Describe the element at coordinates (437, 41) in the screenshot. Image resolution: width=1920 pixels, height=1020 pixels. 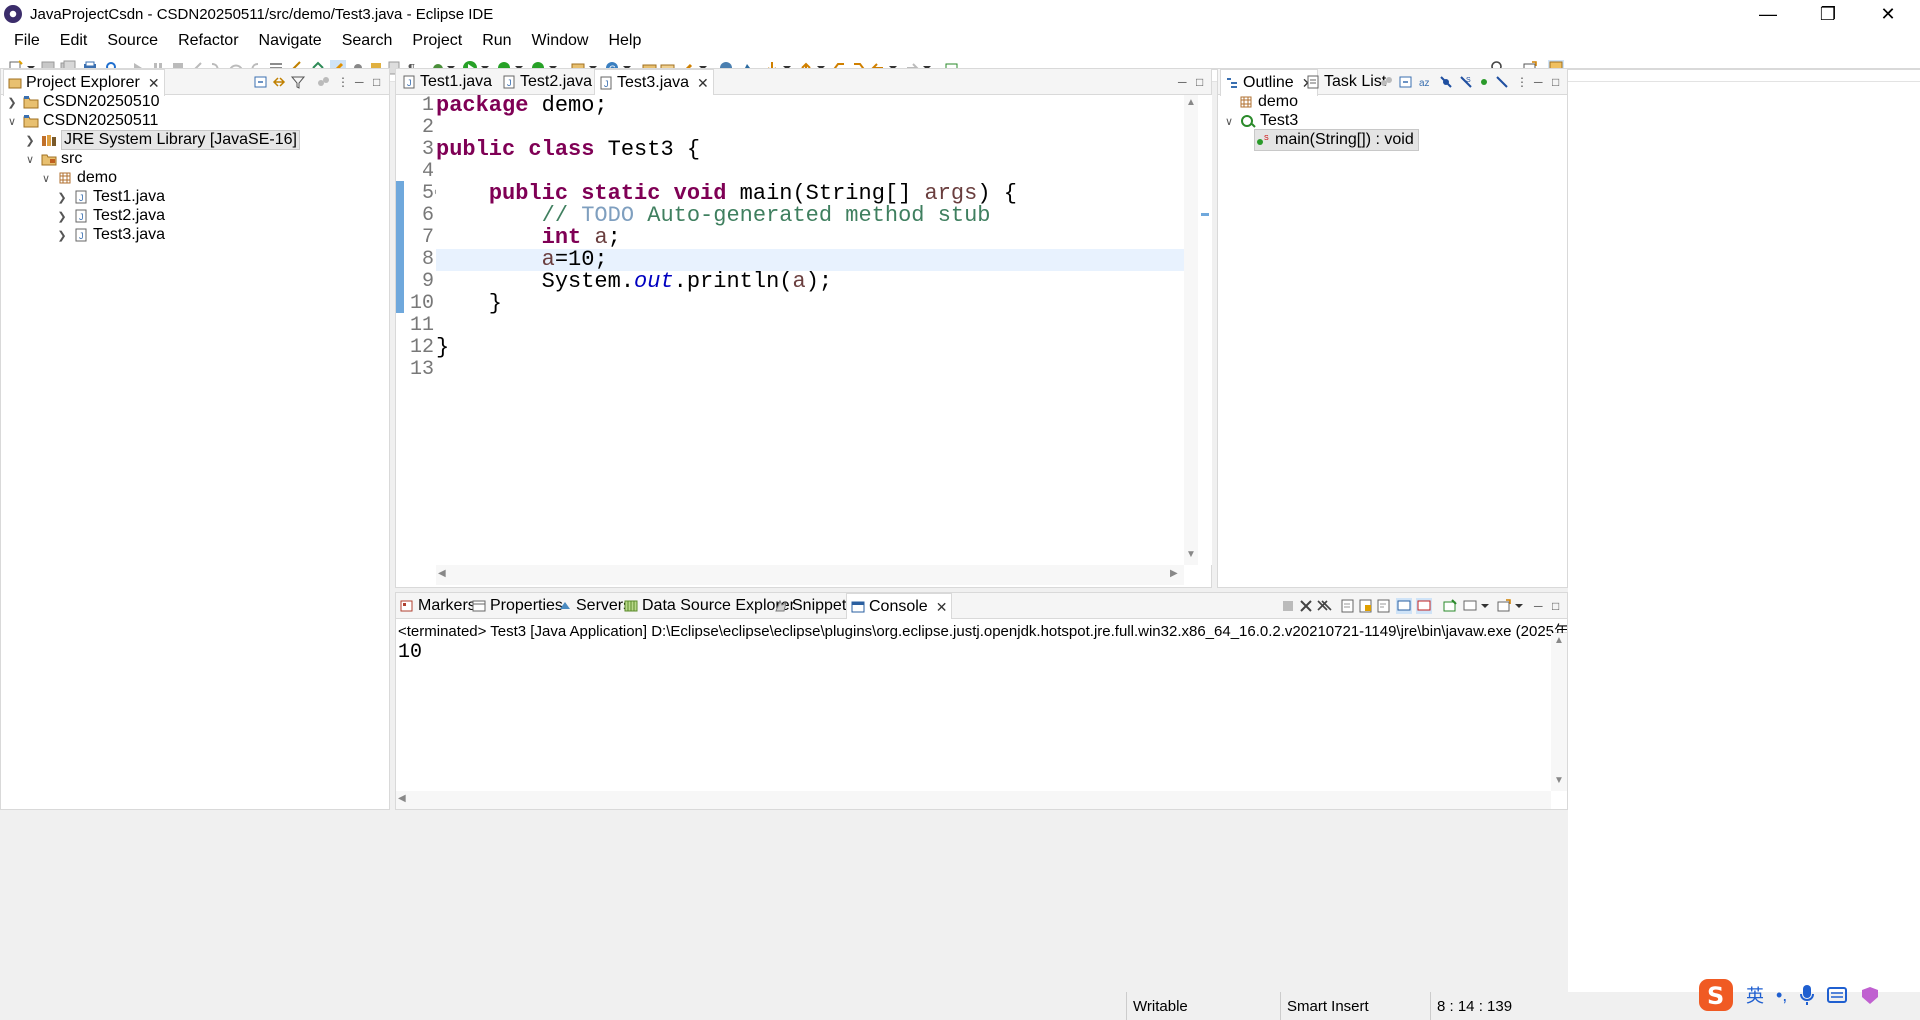
I see `menu-project: Project` at that location.